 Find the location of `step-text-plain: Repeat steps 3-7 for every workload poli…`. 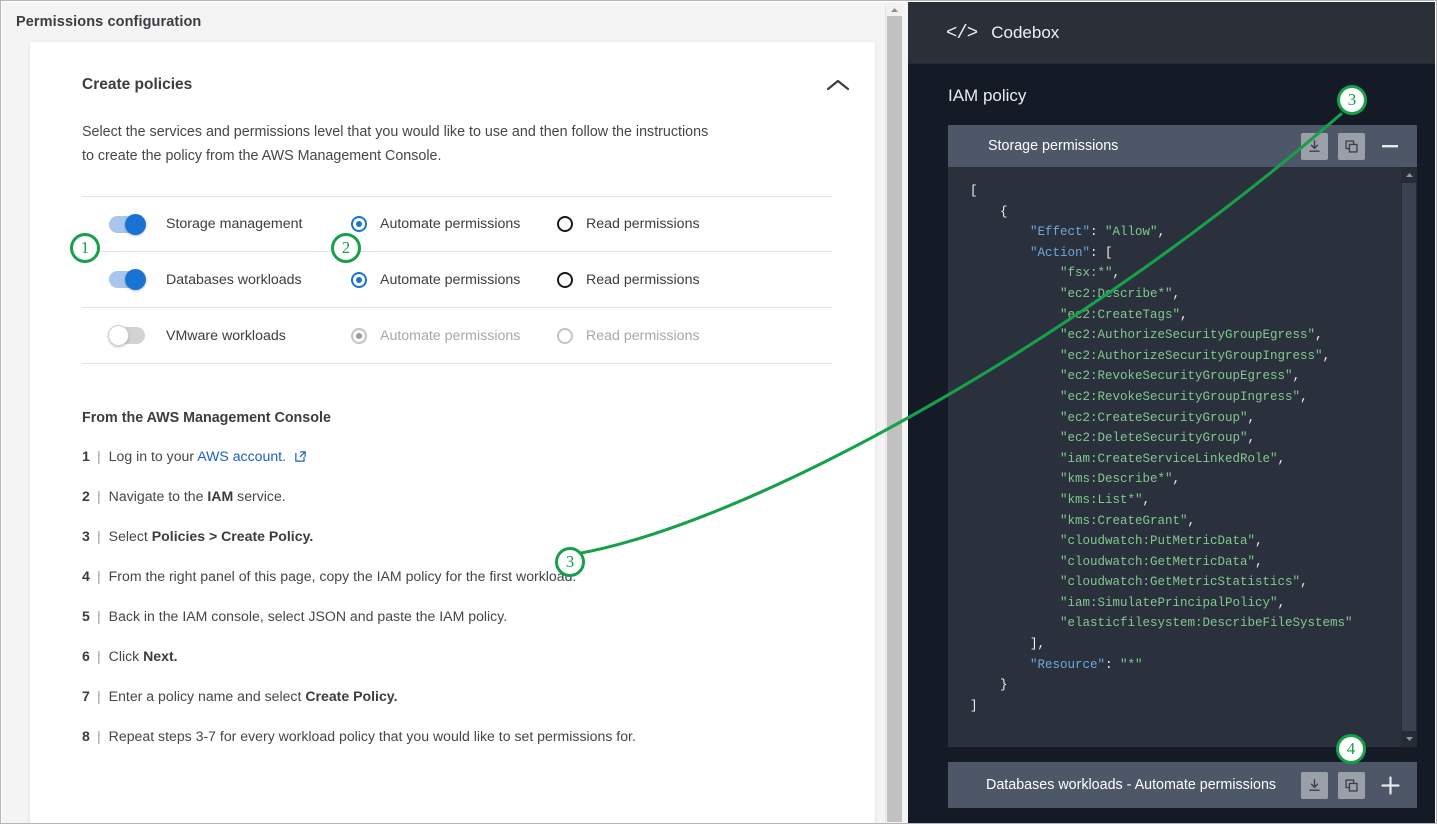

step-text-plain: Repeat steps 3-7 for every workload poli… is located at coordinates (372, 736).